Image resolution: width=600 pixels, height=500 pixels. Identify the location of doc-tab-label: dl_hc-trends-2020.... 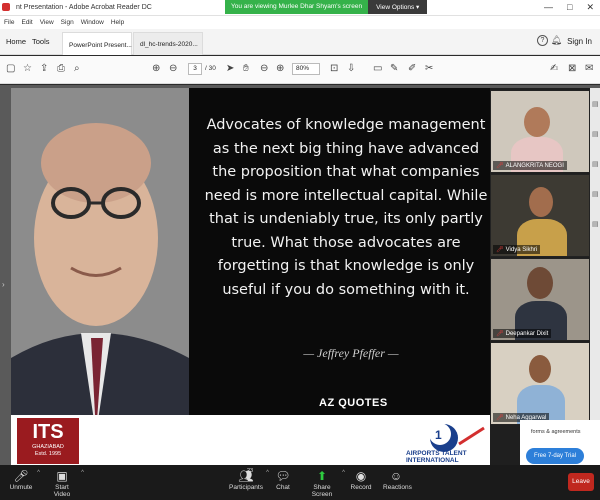
(169, 44).